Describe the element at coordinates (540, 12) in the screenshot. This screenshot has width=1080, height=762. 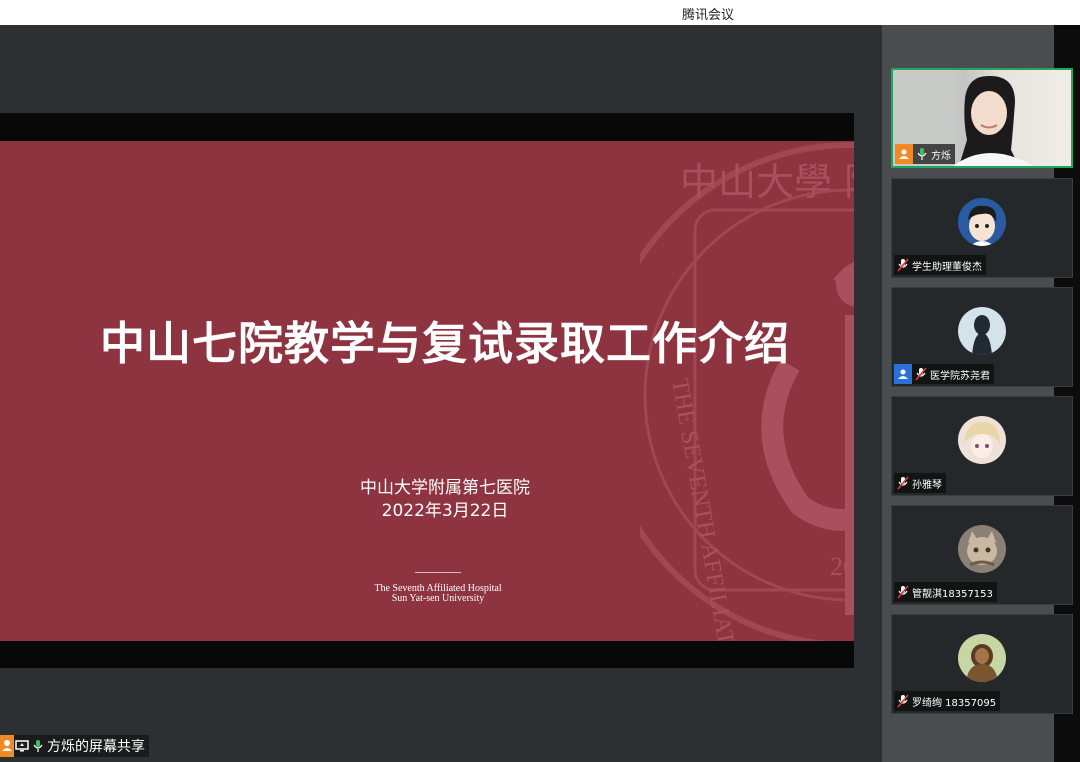
I see `title-bar: 腾讯会议` at that location.